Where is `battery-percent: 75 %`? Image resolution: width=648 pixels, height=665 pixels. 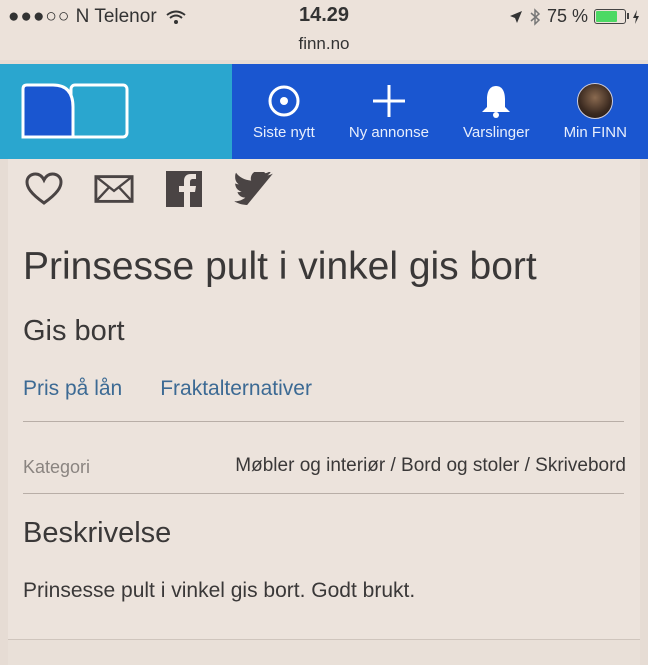 battery-percent: 75 % is located at coordinates (567, 16).